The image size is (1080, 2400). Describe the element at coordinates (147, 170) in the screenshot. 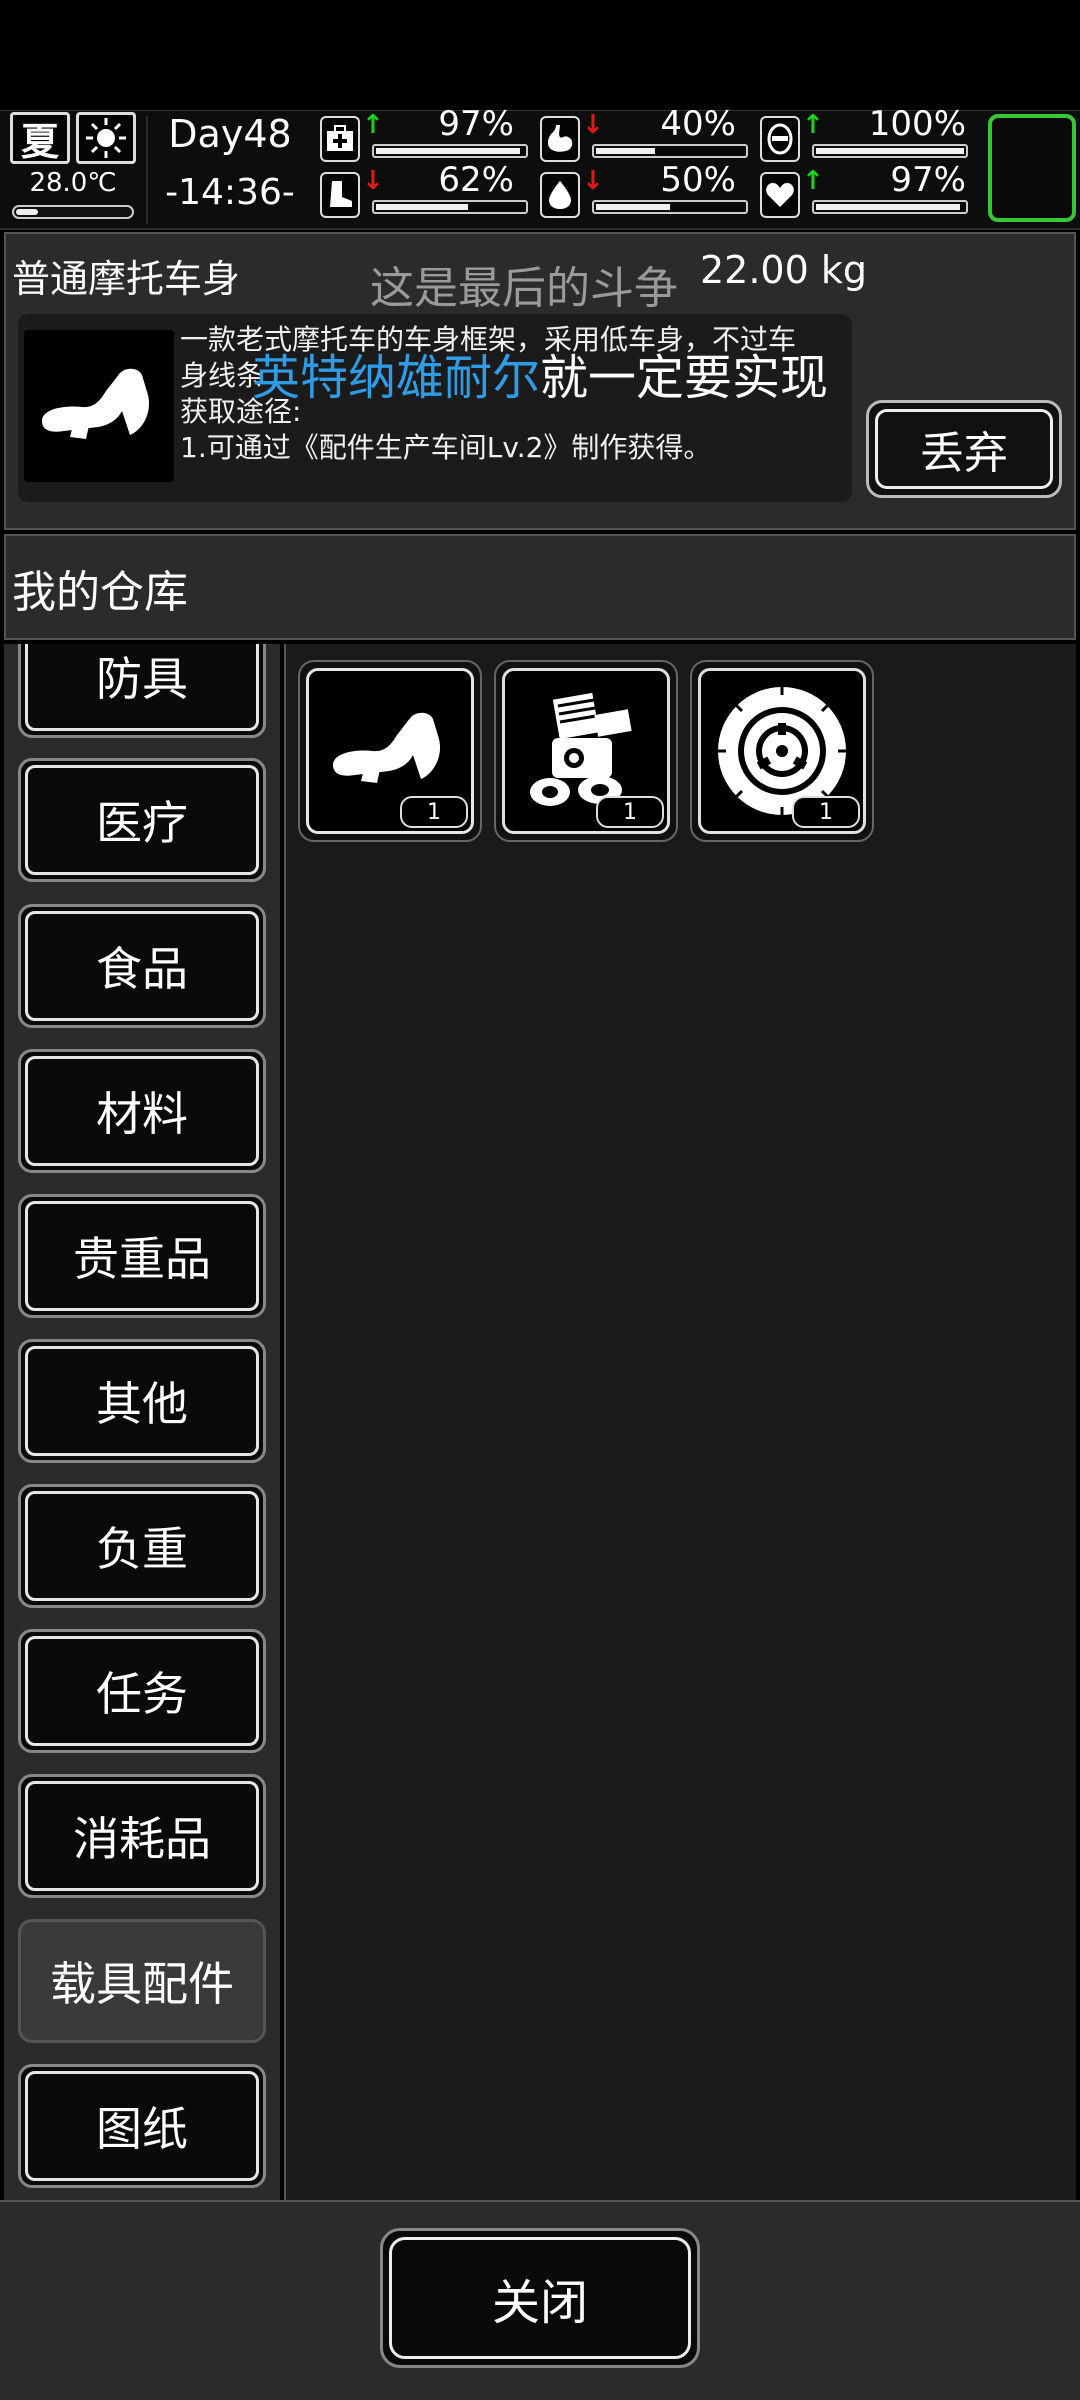

I see `divider` at that location.